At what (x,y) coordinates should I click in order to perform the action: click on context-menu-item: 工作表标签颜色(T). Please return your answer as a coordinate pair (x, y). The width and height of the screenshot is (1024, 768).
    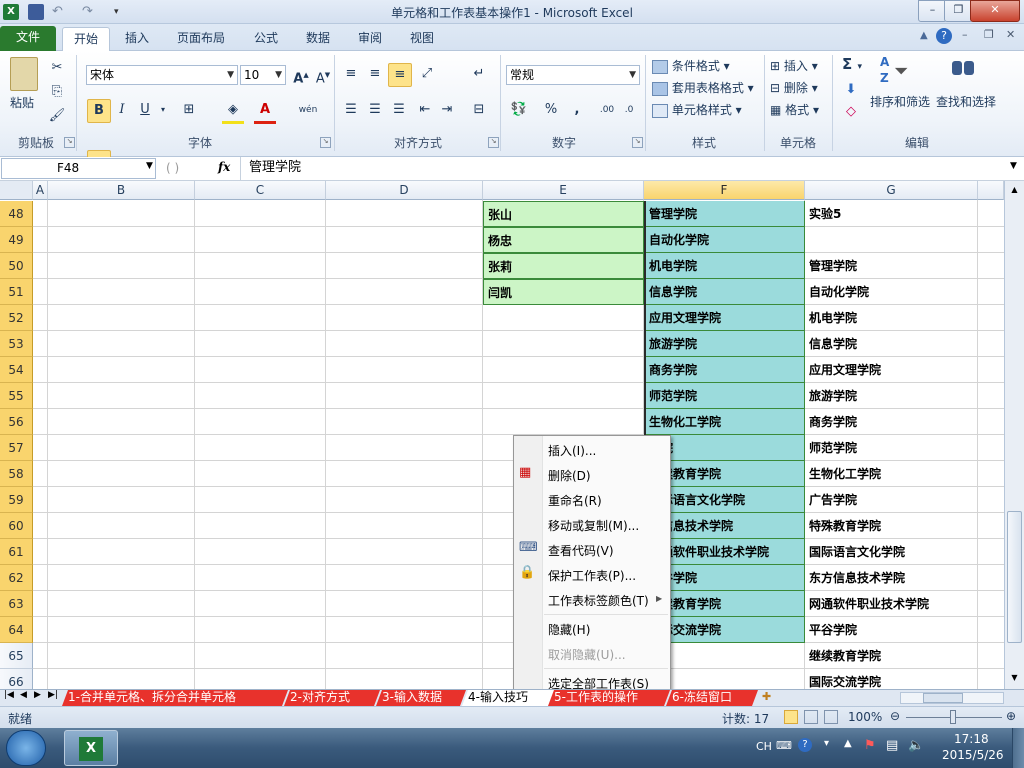
    Looking at the image, I should click on (598, 601).